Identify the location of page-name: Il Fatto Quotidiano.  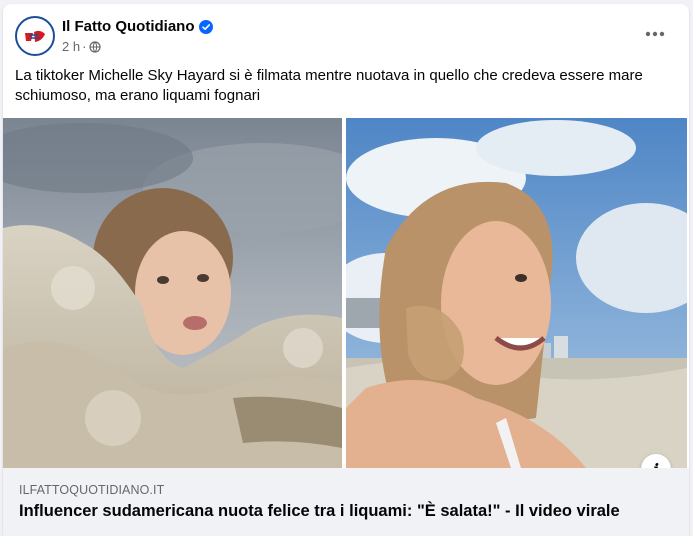
(128, 26).